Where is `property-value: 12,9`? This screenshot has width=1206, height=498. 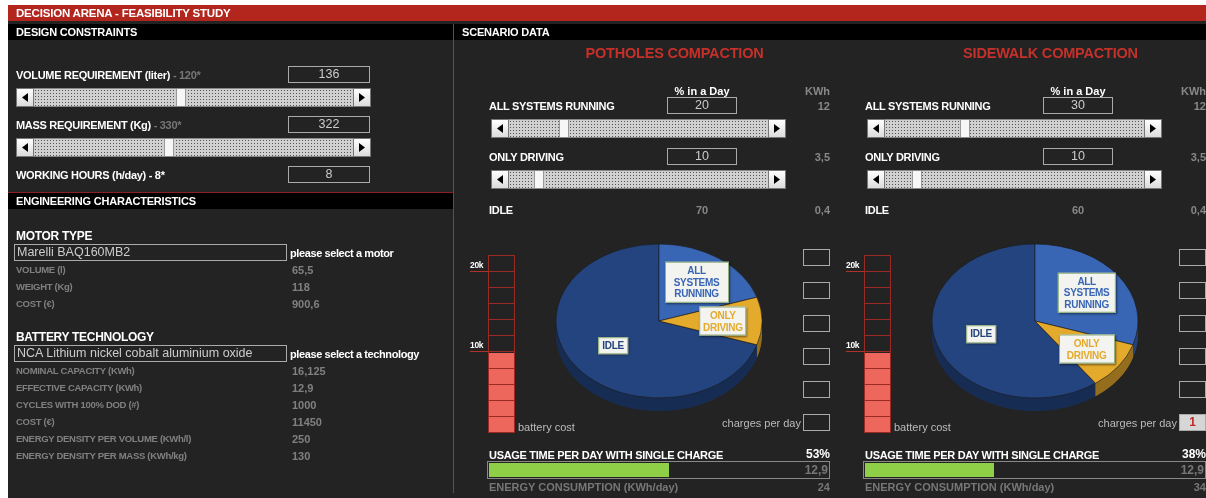 property-value: 12,9 is located at coordinates (303, 387).